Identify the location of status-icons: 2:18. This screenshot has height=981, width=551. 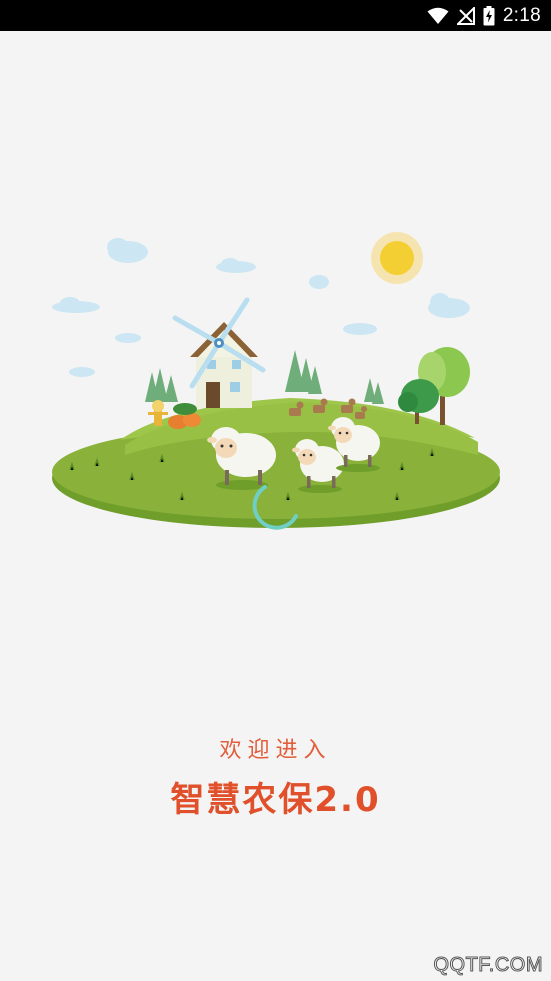
(484, 15).